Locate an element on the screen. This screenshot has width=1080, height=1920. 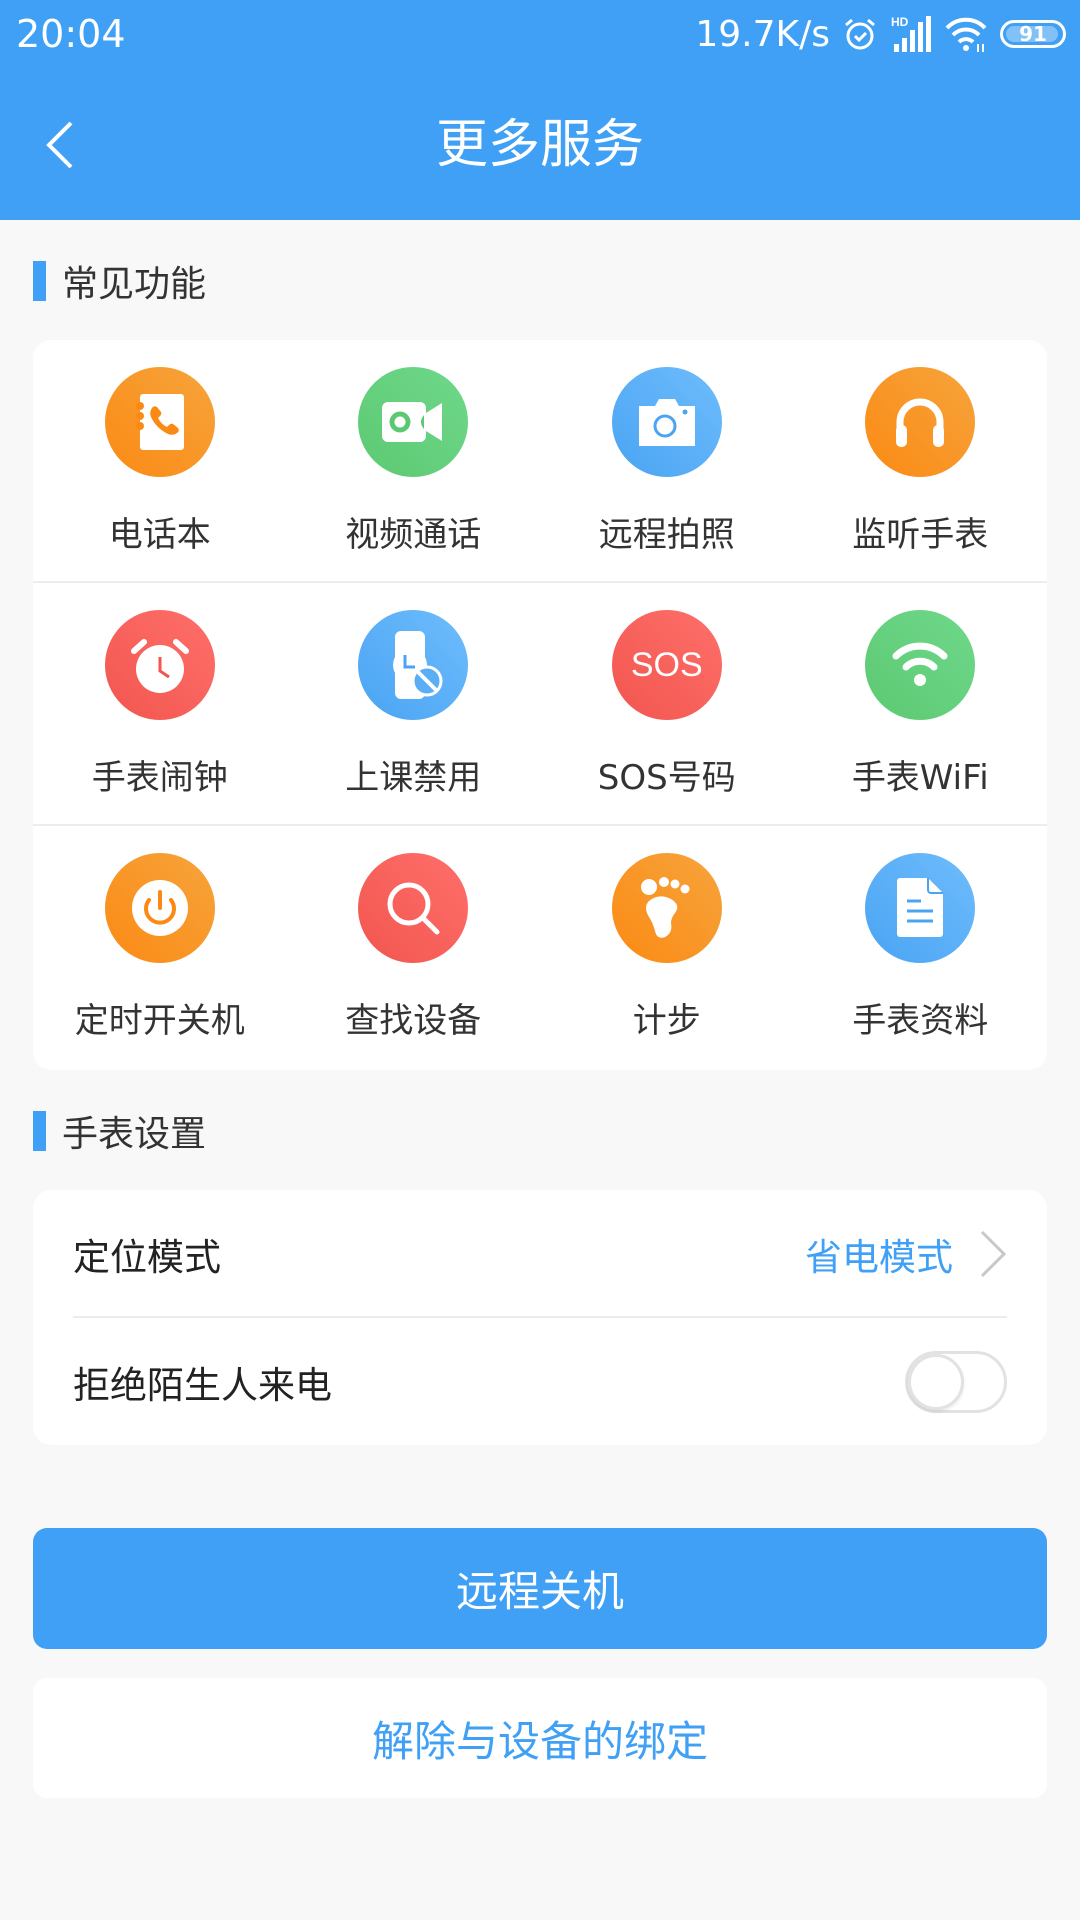
reject-strangers-toggle is located at coordinates (956, 1381).